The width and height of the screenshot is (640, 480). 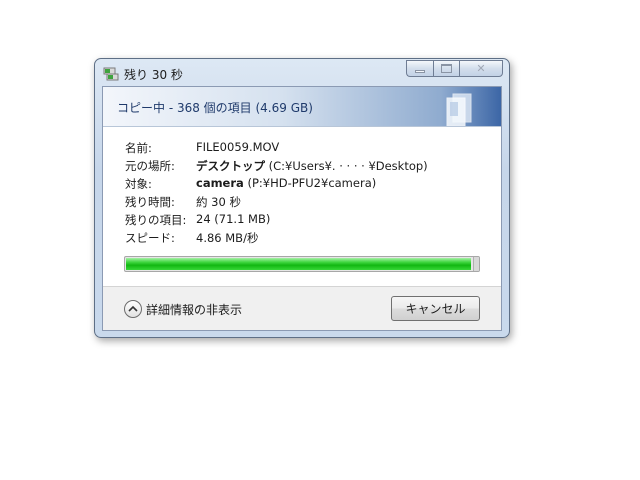 What do you see at coordinates (150, 202) in the screenshot?
I see `detail-label: 残り時間:` at bounding box center [150, 202].